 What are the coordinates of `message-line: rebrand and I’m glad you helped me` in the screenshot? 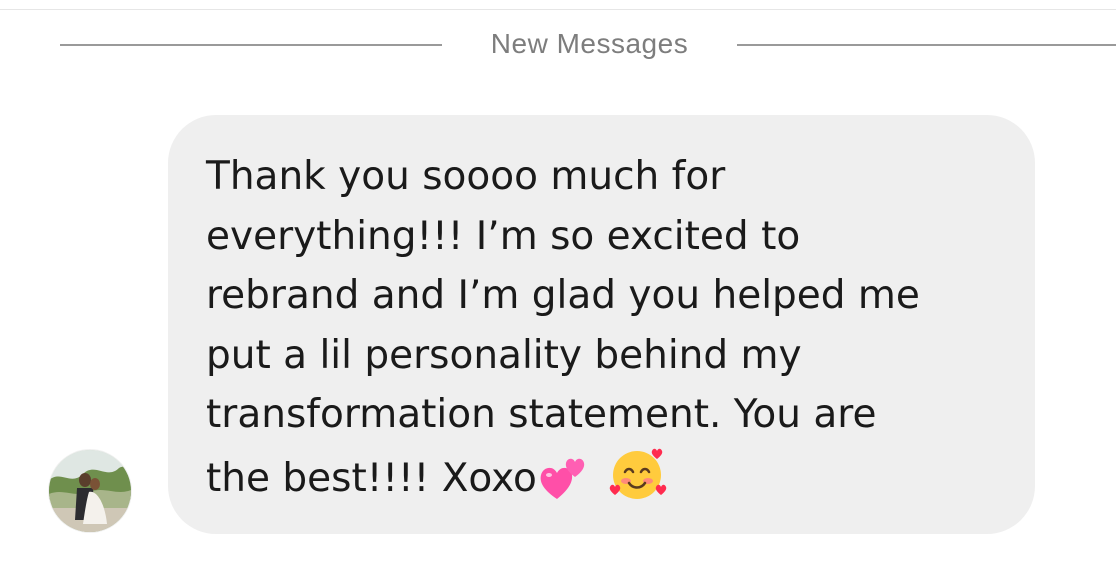 It's located at (563, 295).